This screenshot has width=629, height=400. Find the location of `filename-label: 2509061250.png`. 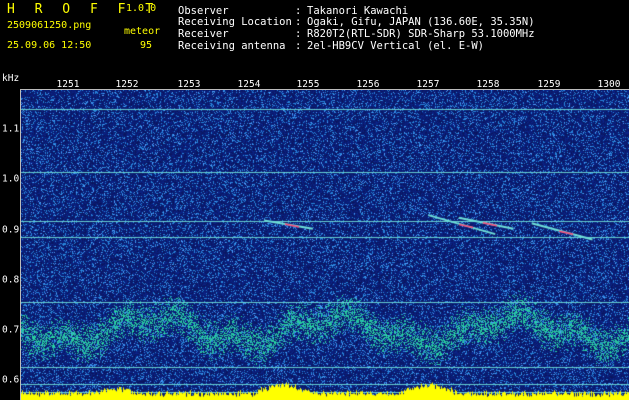

filename-label: 2509061250.png is located at coordinates (49, 25).